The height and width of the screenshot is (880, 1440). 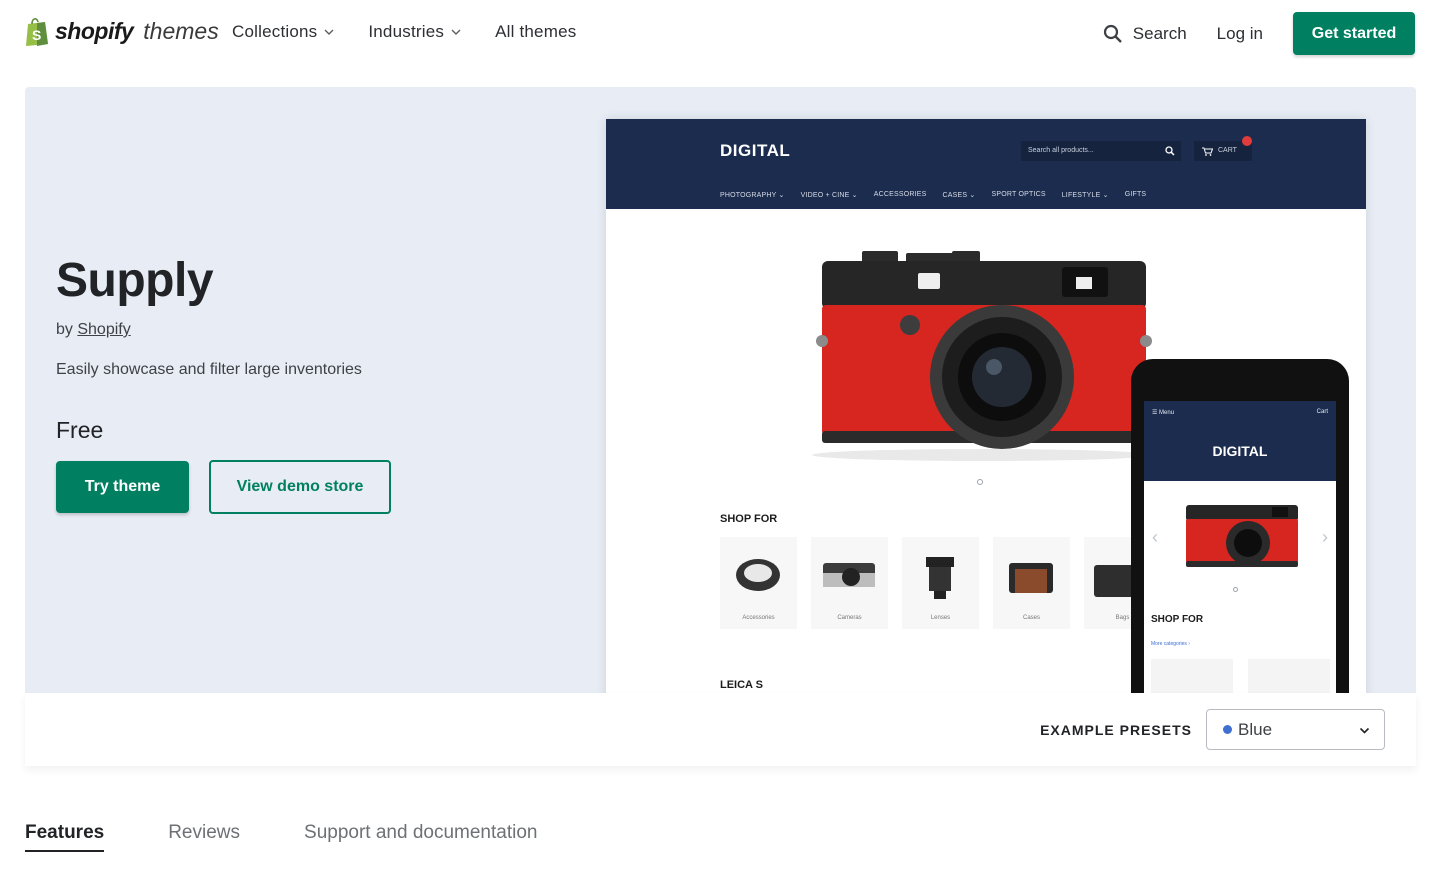 I want to click on mobile-cart-label: Cart, so click(x=1322, y=412).